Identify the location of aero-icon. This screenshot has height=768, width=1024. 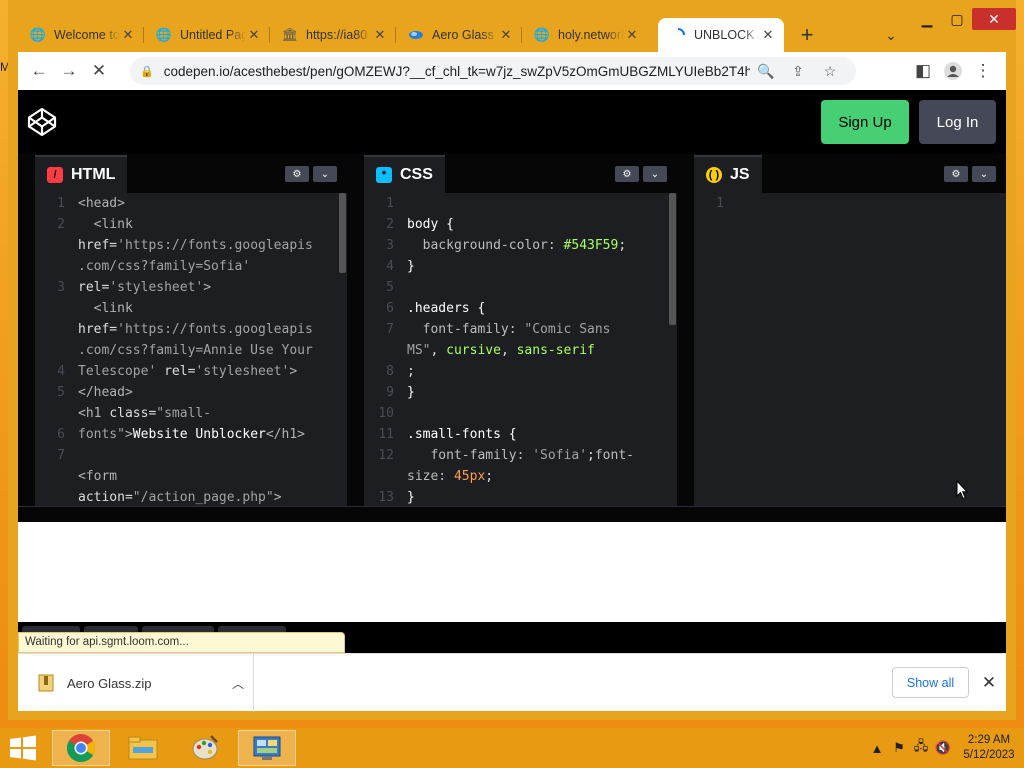
(416, 35).